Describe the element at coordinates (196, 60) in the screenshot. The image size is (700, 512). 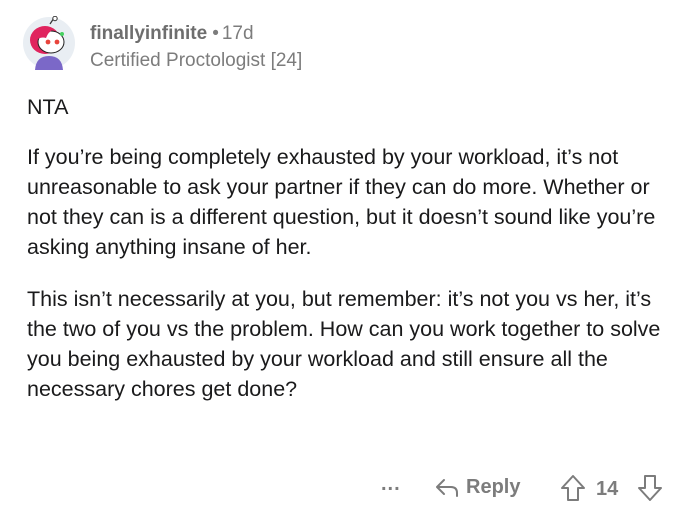
I see `user-flair: Certified Proctologist [24]` at that location.